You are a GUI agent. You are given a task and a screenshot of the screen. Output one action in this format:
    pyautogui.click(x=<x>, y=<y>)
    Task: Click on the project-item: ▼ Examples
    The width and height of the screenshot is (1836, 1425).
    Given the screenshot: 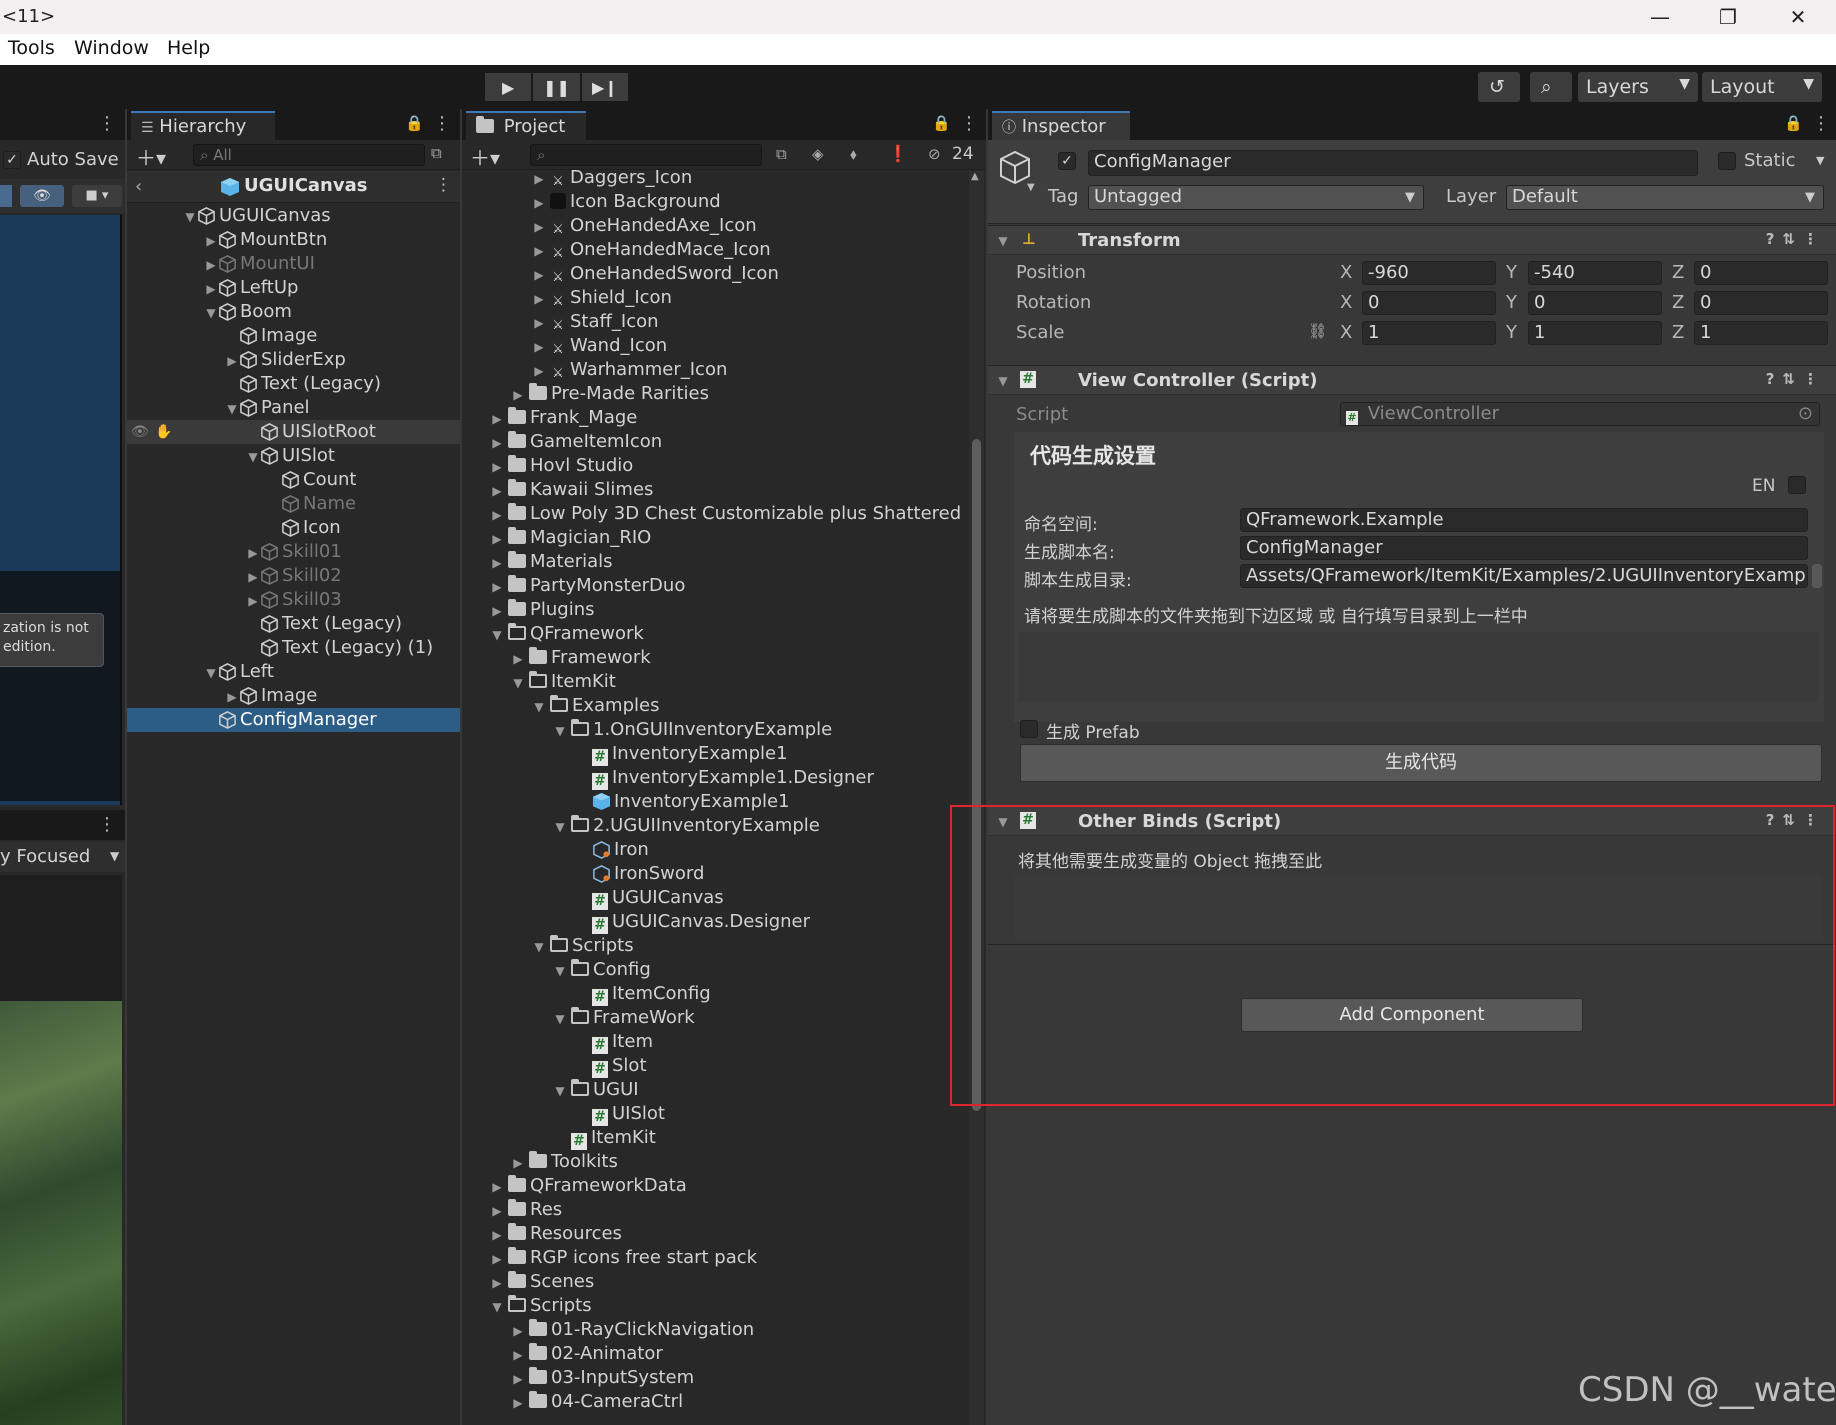 What is the action you would take?
    pyautogui.click(x=714, y=706)
    